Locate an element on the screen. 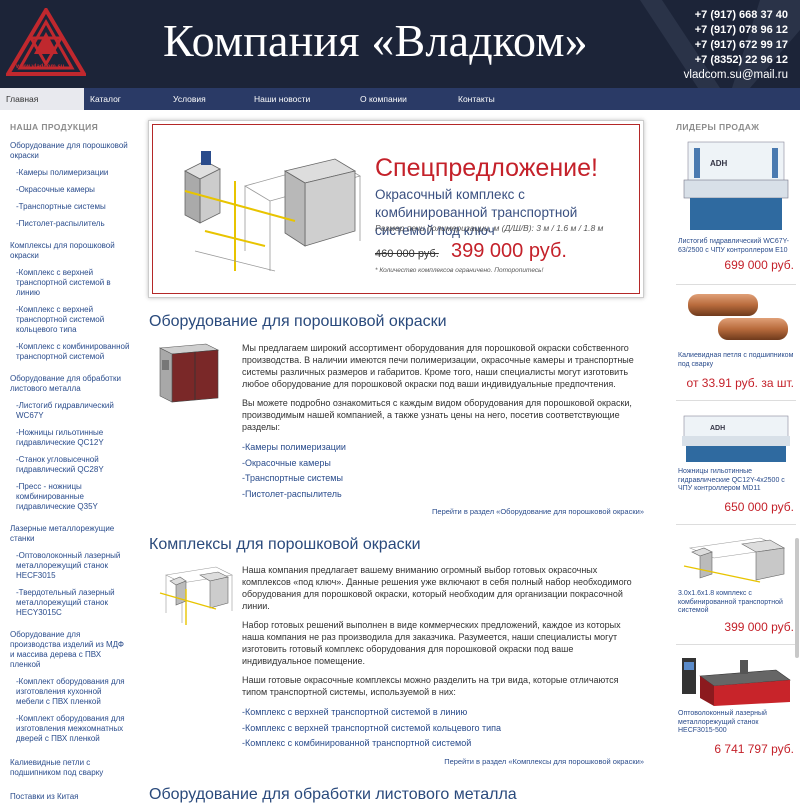  sidebar-item-laser: Лазерные металлорежущие станки is located at coordinates (70, 534).